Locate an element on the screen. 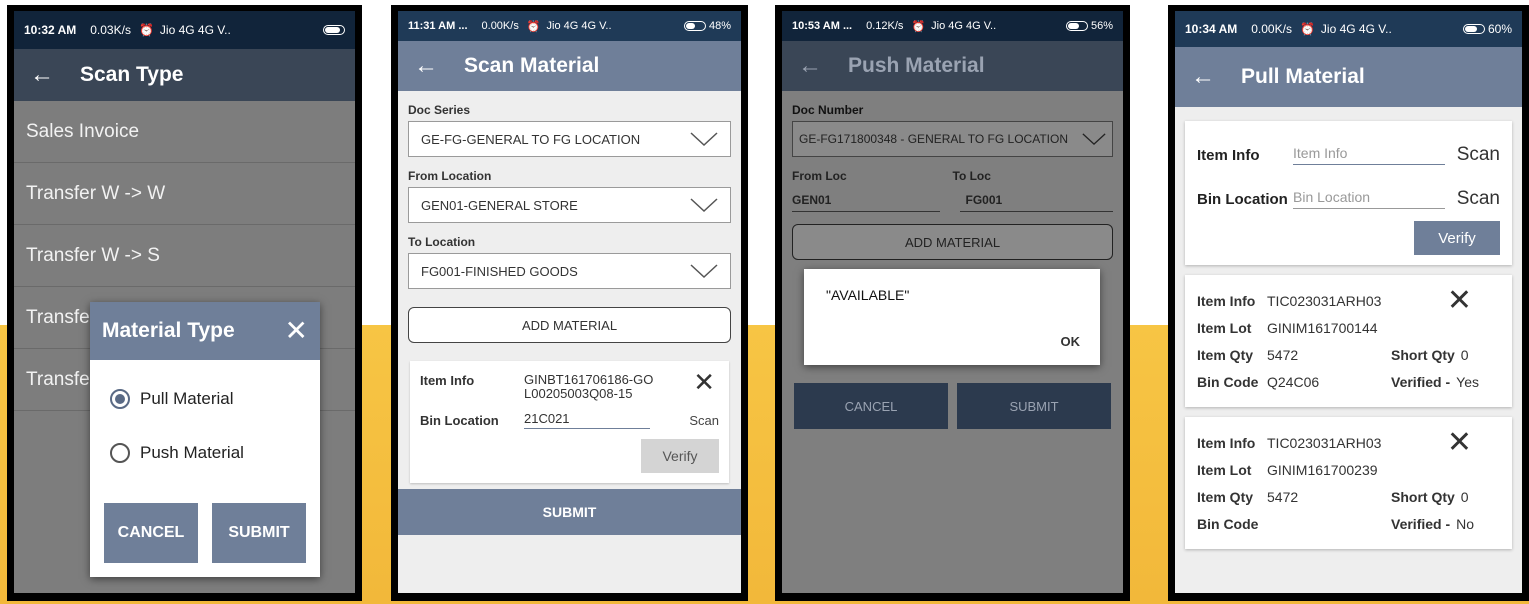 This screenshot has height=604, width=1529. dialog-header: Material Type ✕ is located at coordinates (205, 331).